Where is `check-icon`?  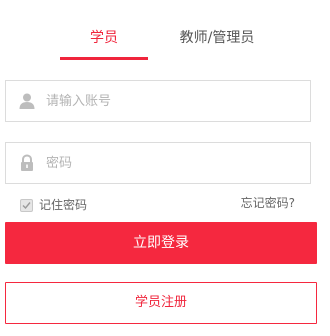
check-icon is located at coordinates (26, 205).